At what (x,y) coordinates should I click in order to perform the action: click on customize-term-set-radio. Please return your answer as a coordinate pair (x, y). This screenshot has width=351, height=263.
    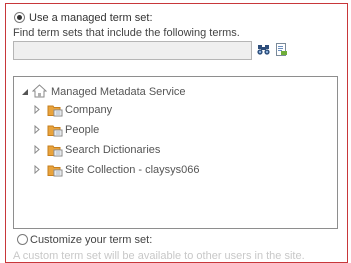
    Looking at the image, I should click on (22, 239).